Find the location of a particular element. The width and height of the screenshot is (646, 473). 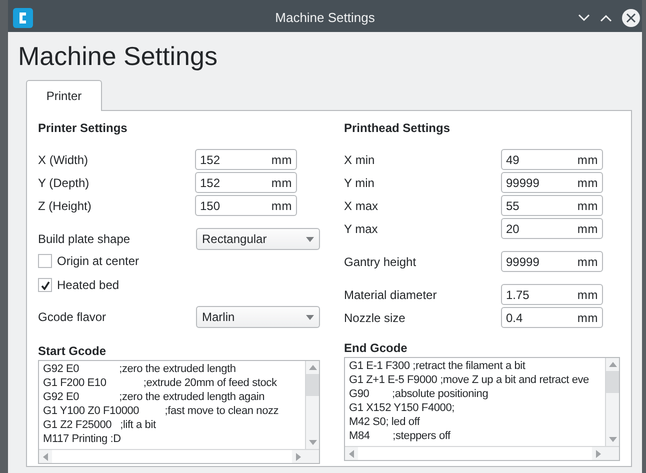

code-line: M42 S0; led off is located at coordinates (385, 422).